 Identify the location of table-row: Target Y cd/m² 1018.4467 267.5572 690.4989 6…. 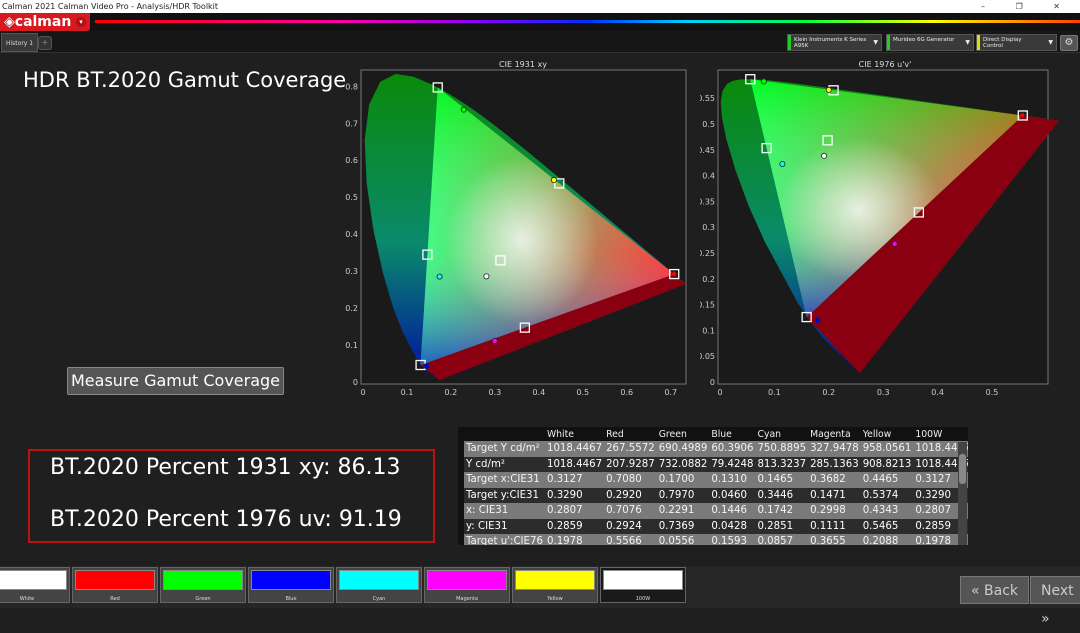
(716, 449).